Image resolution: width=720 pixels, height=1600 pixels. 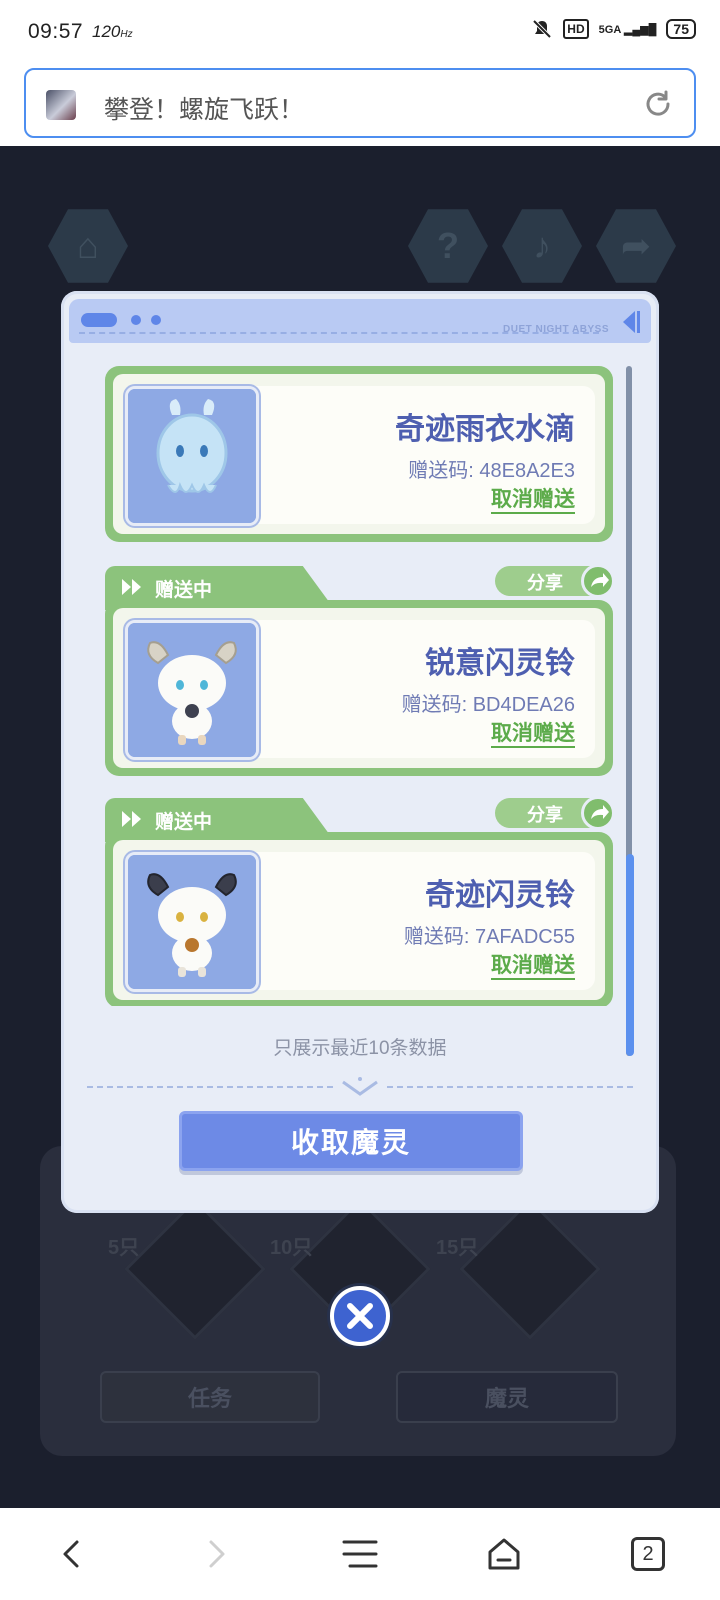 I want to click on home-icon, so click(x=504, y=1554).